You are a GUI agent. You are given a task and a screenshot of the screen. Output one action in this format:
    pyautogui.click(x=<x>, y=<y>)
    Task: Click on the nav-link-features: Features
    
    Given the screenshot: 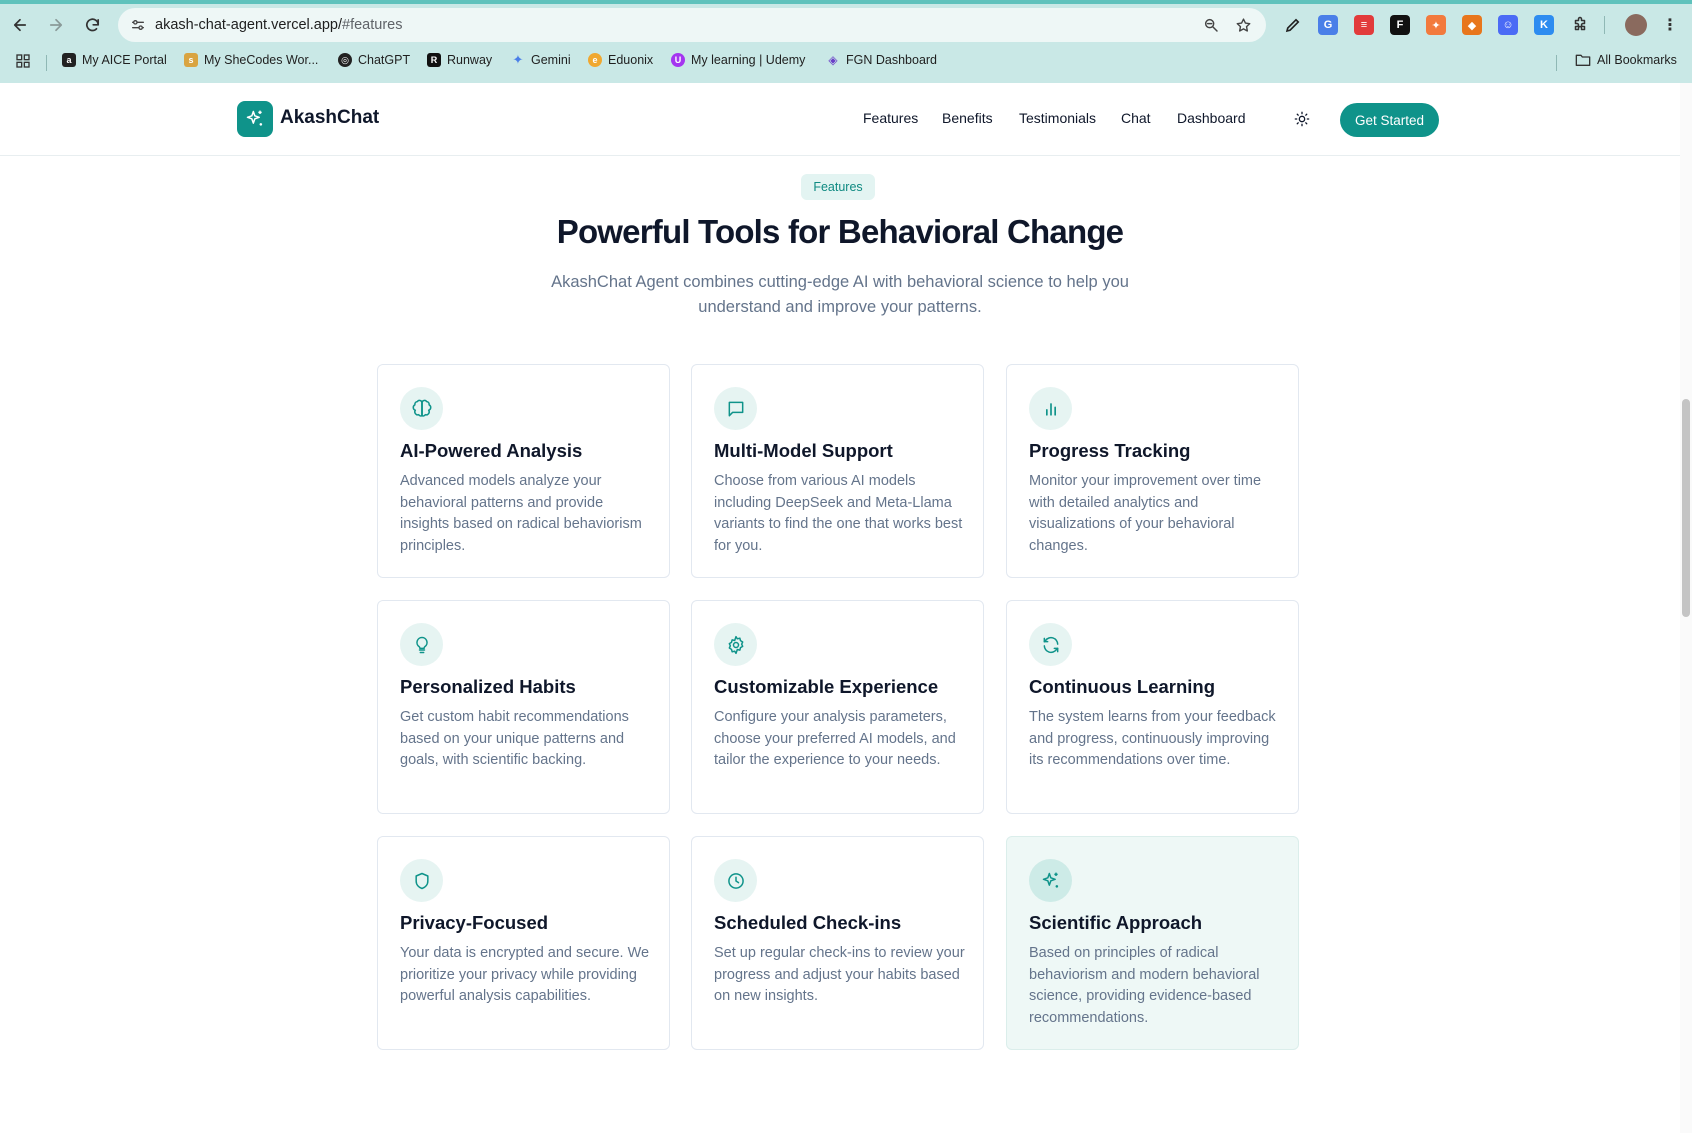 What is the action you would take?
    pyautogui.click(x=890, y=118)
    